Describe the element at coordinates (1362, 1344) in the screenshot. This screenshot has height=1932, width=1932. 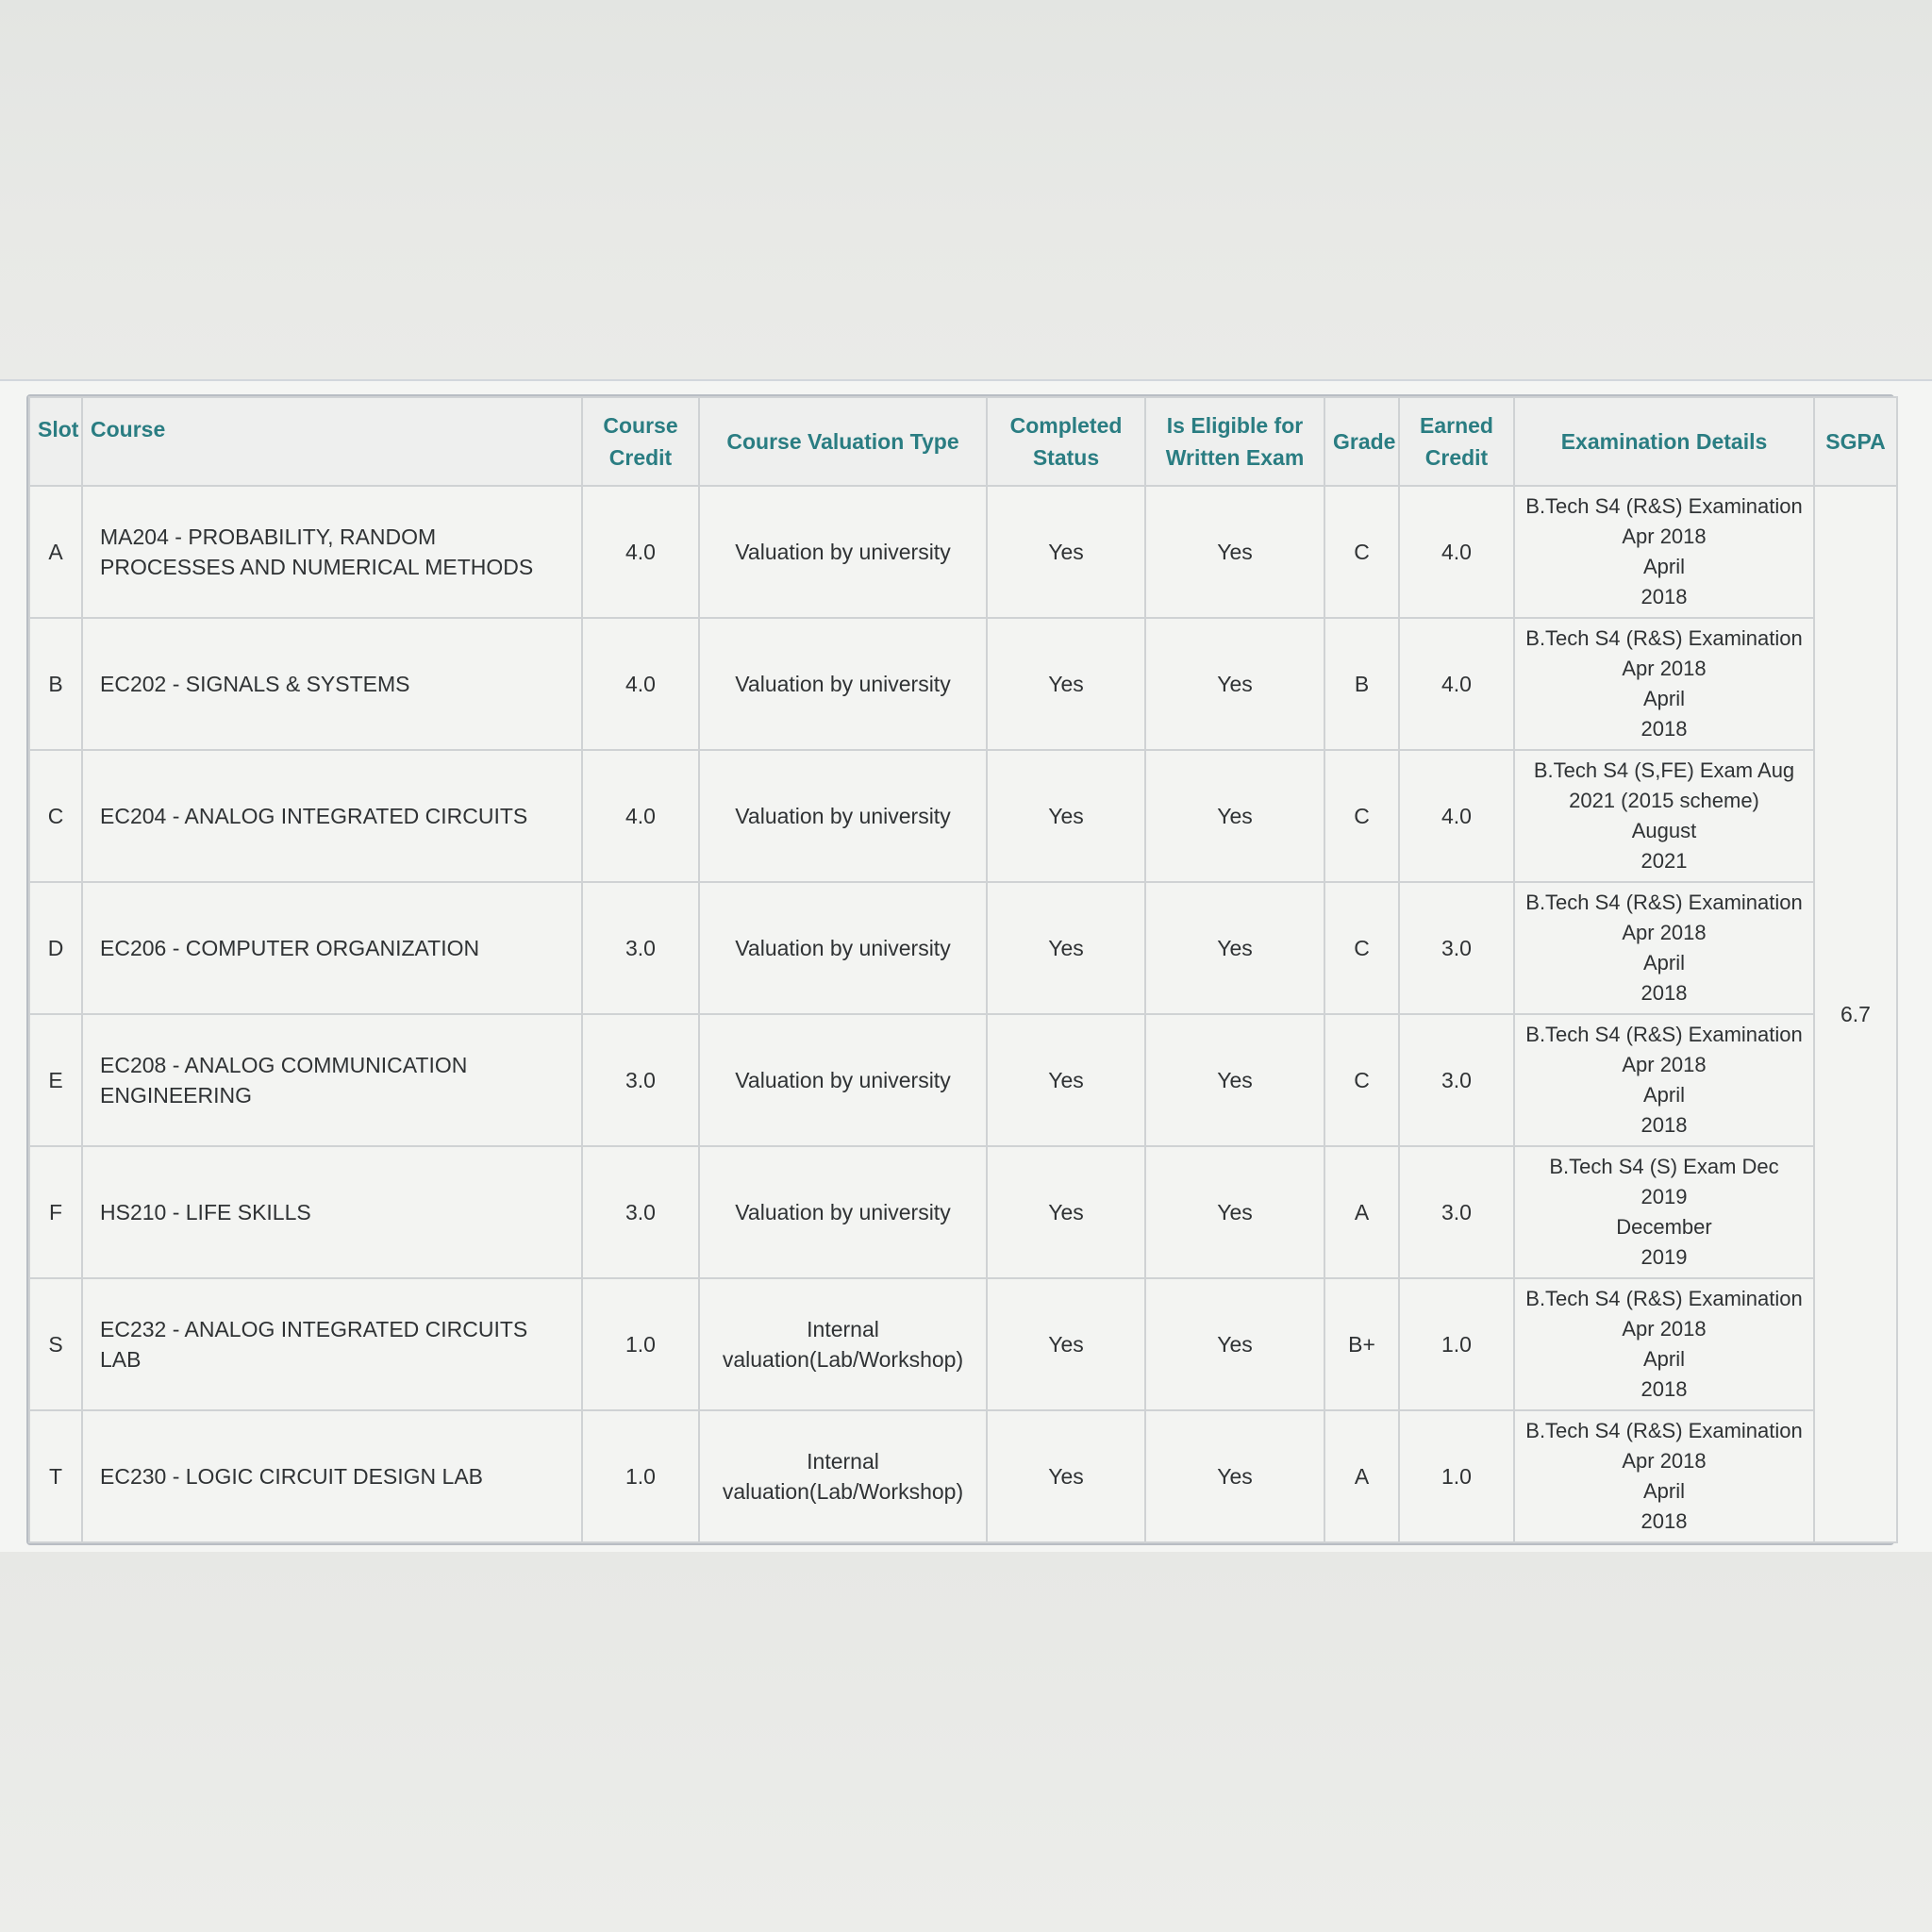
I see `cell-grade: B+` at that location.